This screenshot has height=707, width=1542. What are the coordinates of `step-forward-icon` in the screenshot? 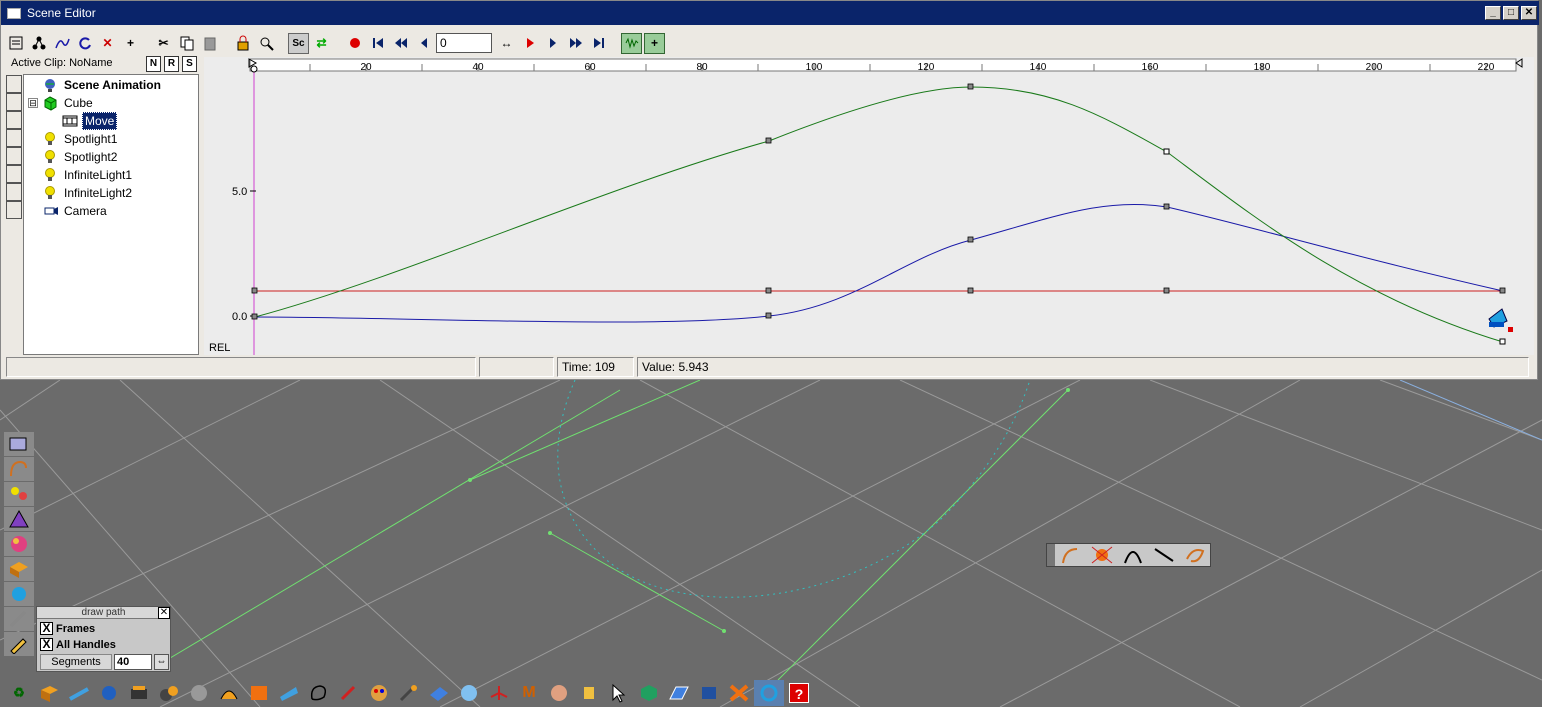 It's located at (552, 43).